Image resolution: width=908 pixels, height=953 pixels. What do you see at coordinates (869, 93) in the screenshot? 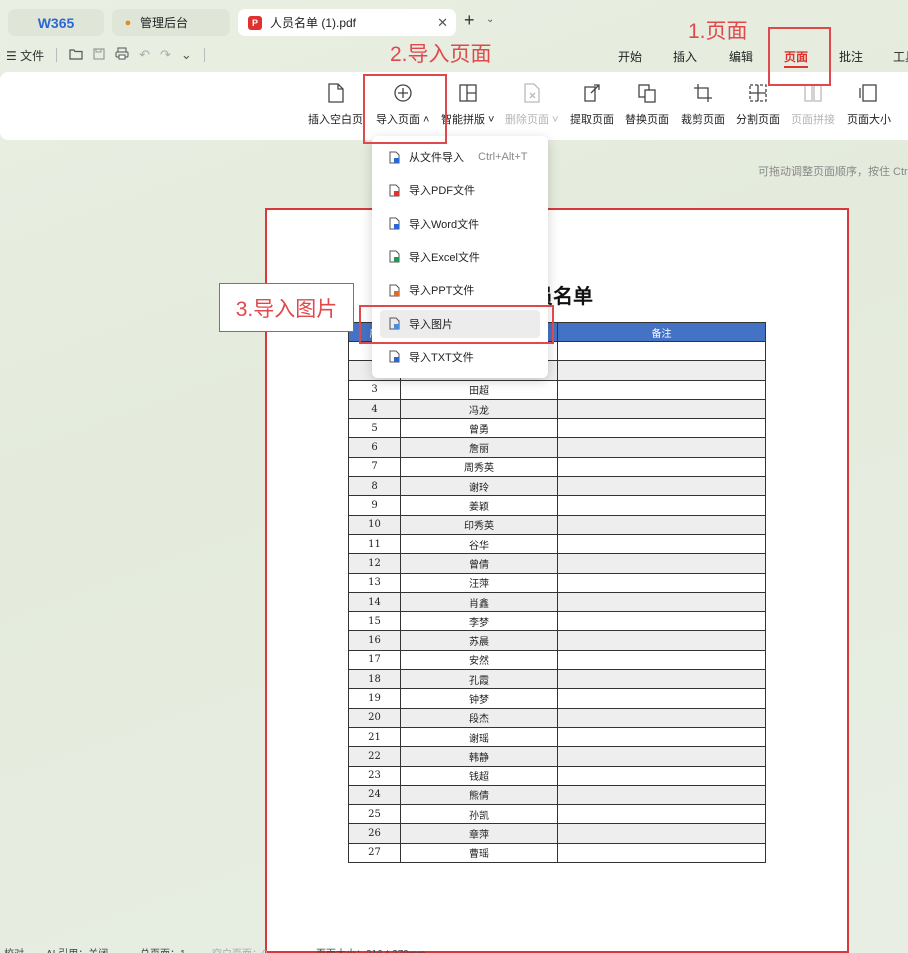
I see `page-size-icon` at bounding box center [869, 93].